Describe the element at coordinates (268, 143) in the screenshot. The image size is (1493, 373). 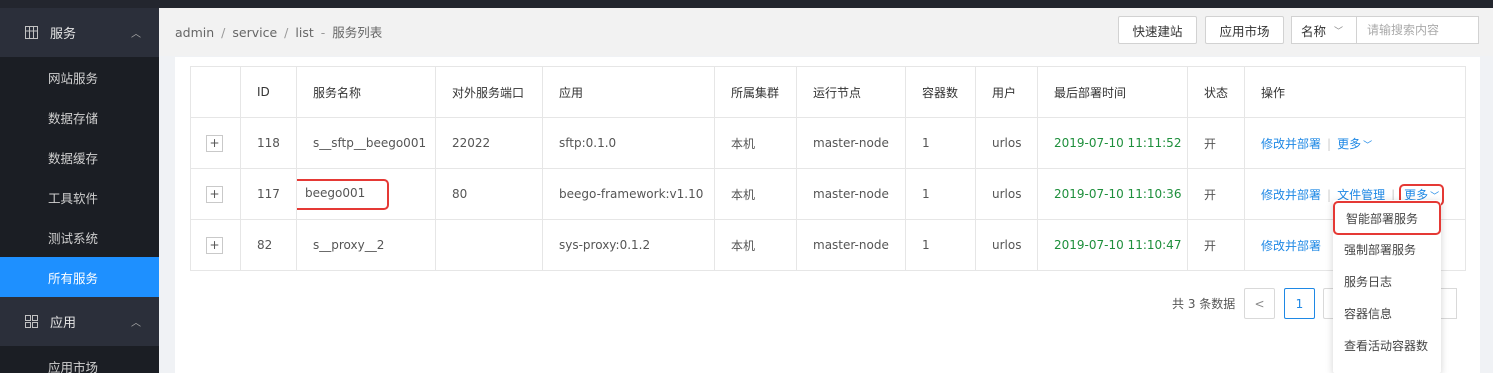
I see `cell-id: 118` at that location.